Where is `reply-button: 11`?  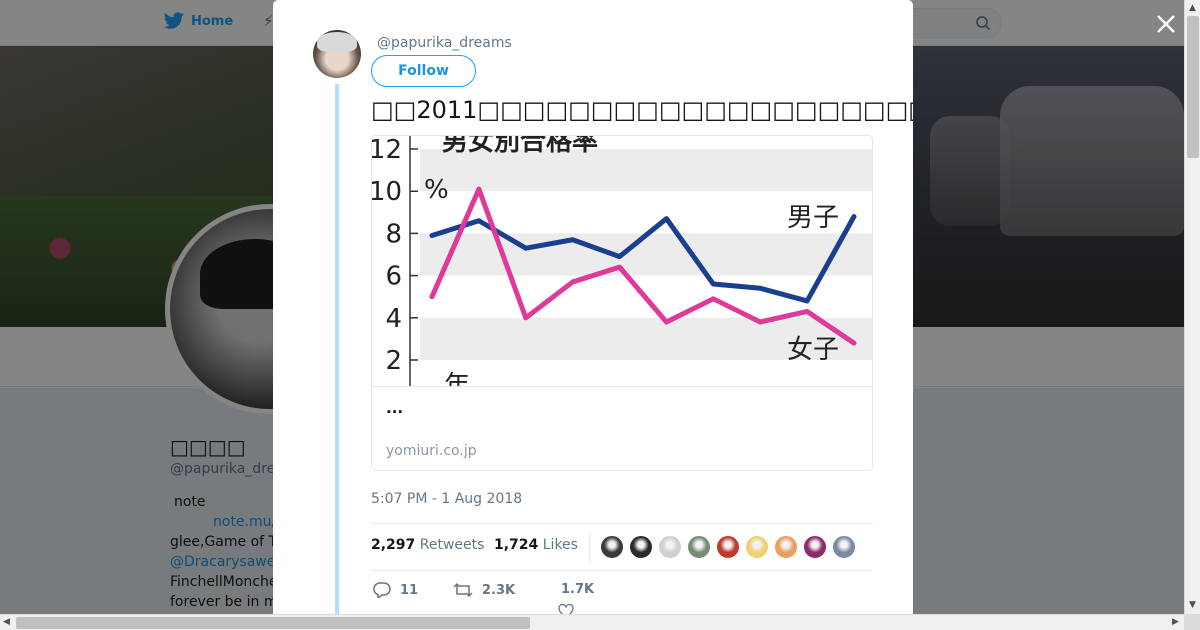
reply-button: 11 is located at coordinates (395, 590).